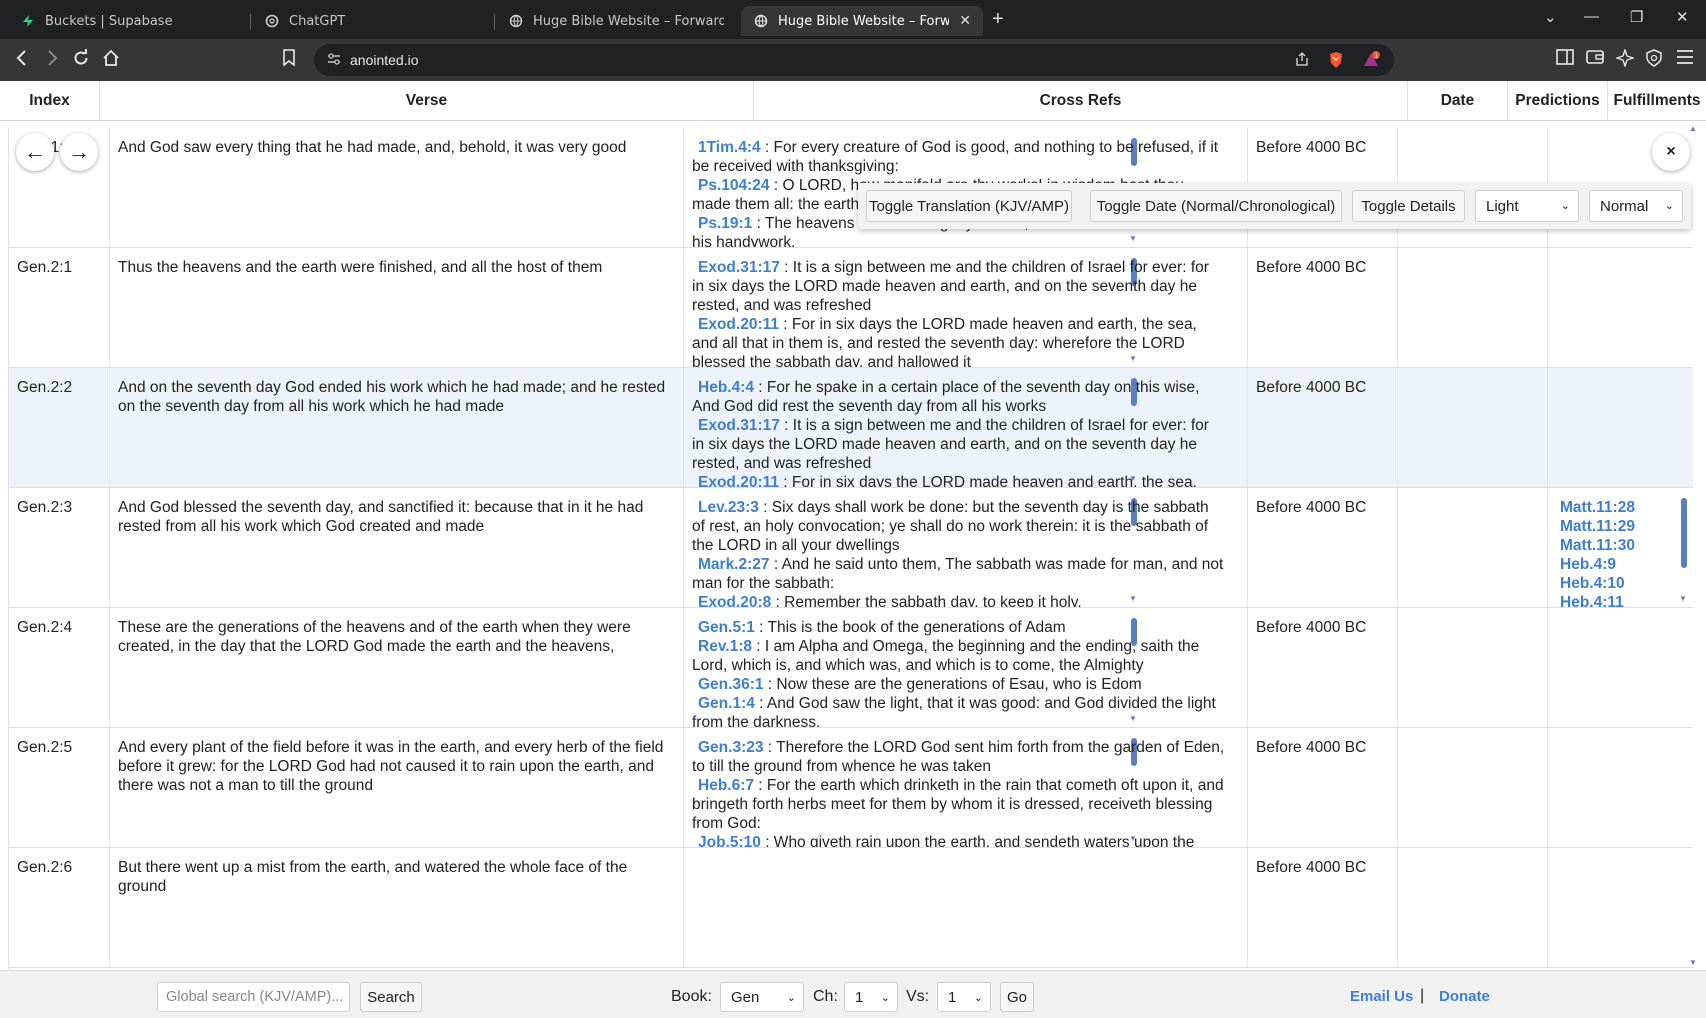 The height and width of the screenshot is (1018, 1706). What do you see at coordinates (1595, 59) in the screenshot?
I see `wallet-icon` at bounding box center [1595, 59].